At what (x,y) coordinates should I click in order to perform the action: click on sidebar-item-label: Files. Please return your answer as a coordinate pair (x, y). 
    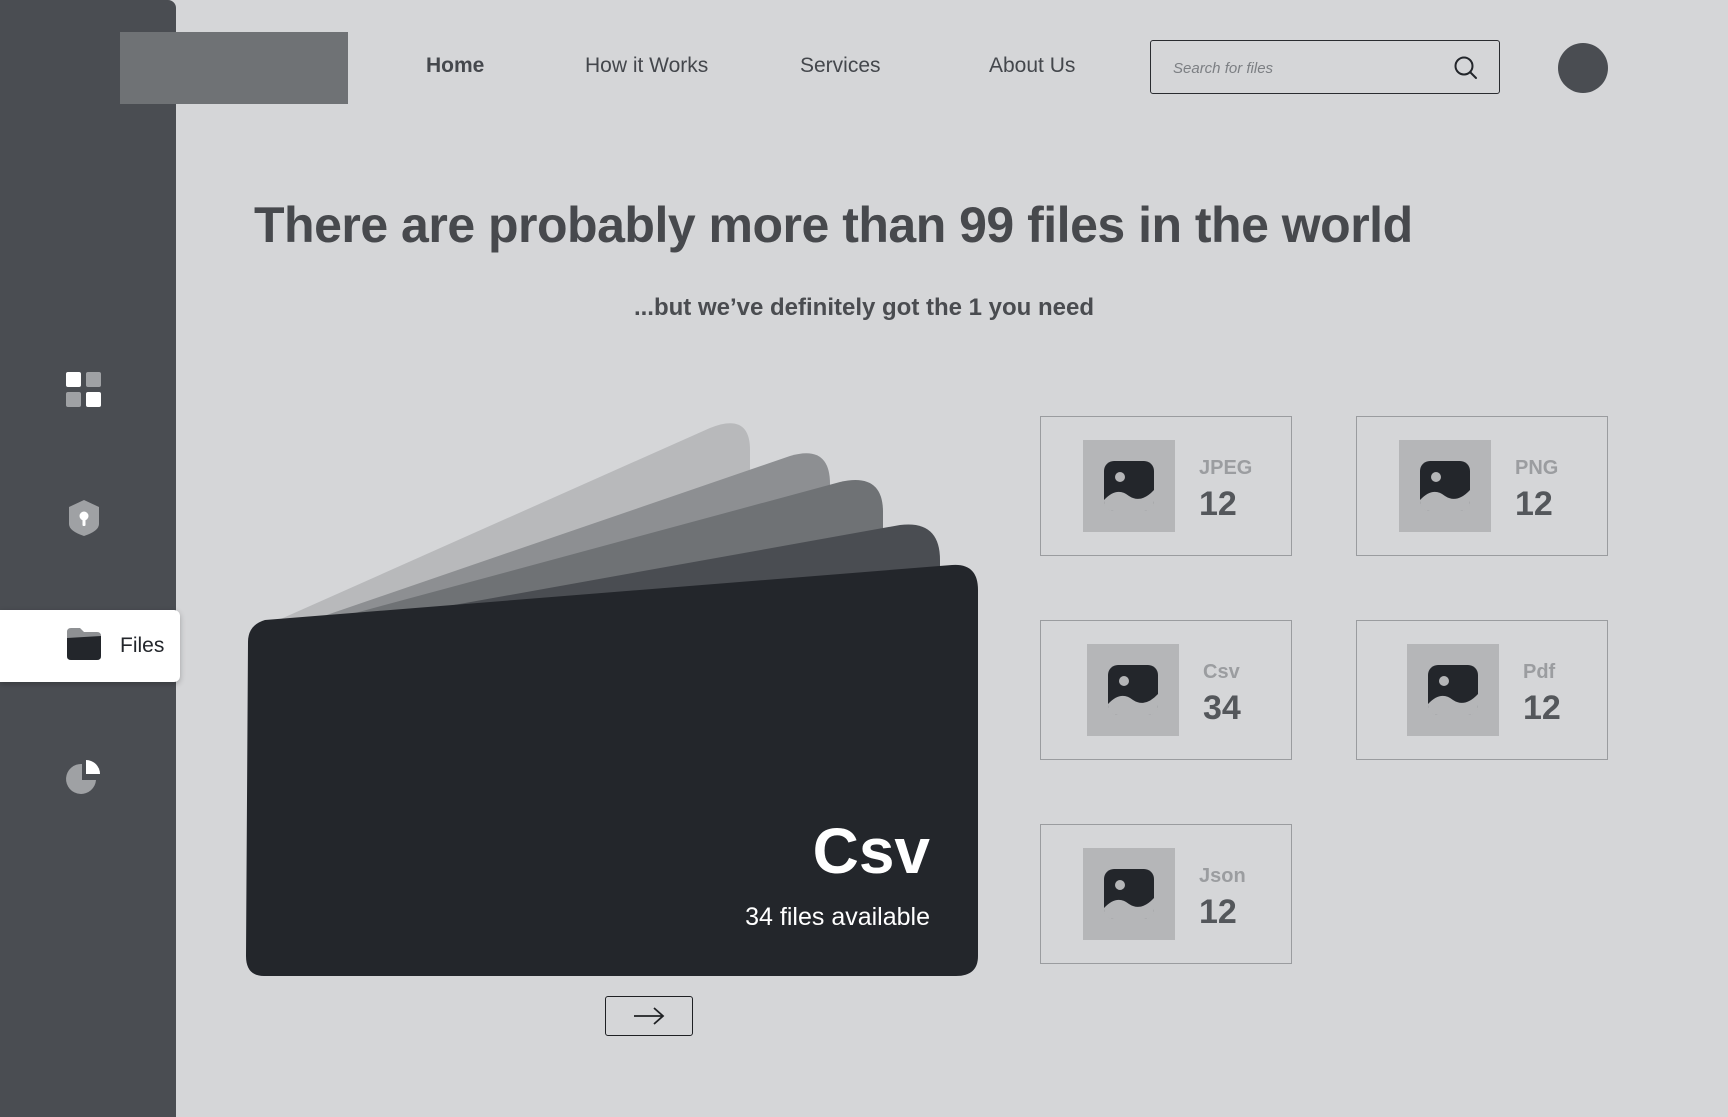
    Looking at the image, I should click on (142, 645).